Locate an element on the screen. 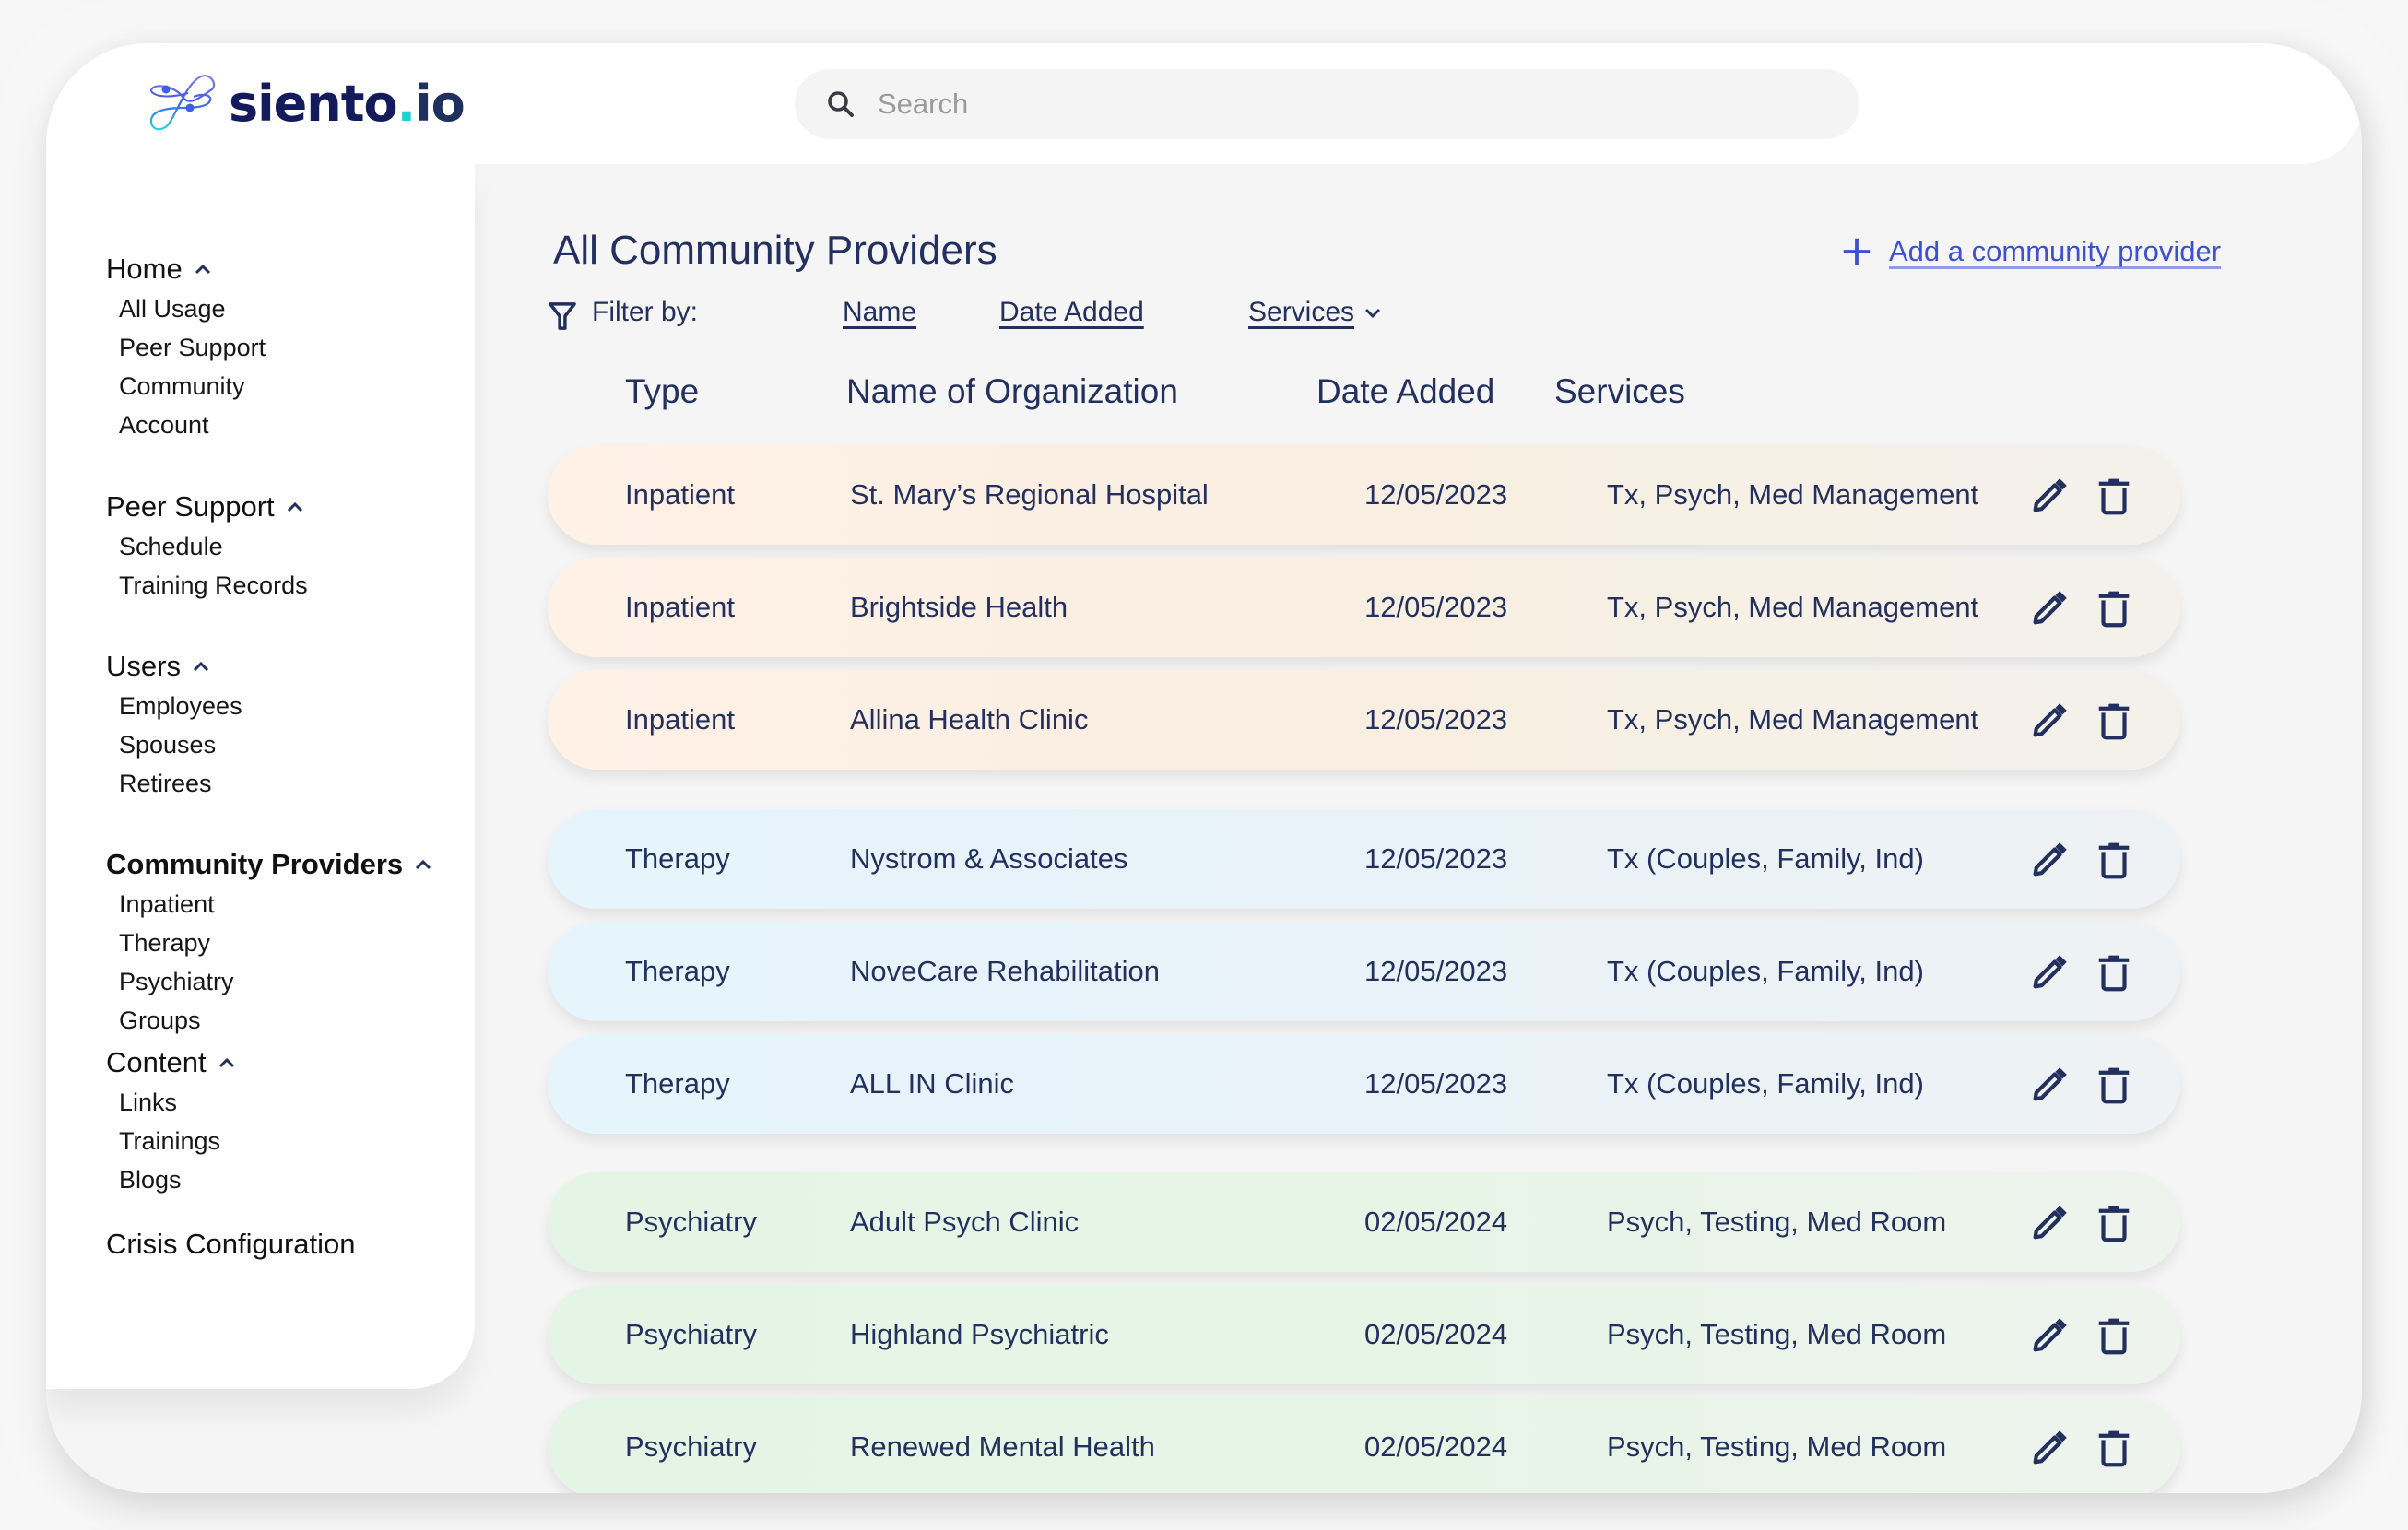 The image size is (2408, 1530). sidebar-group-crisis-configuration: Crisis Configuration is located at coordinates (231, 1244).